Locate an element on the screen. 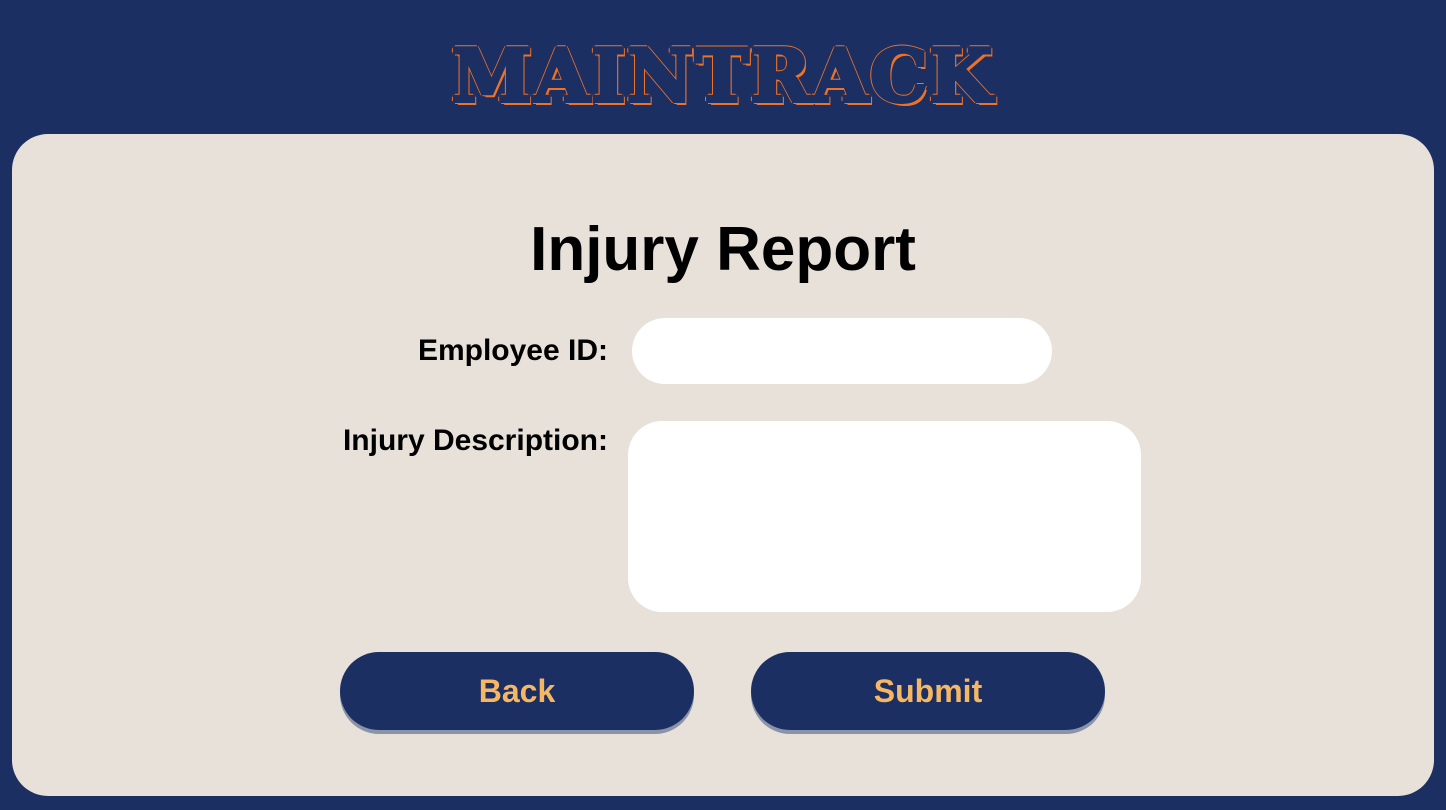 This screenshot has height=810, width=1446. injury-description-label: Injury Description: is located at coordinates (475, 440).